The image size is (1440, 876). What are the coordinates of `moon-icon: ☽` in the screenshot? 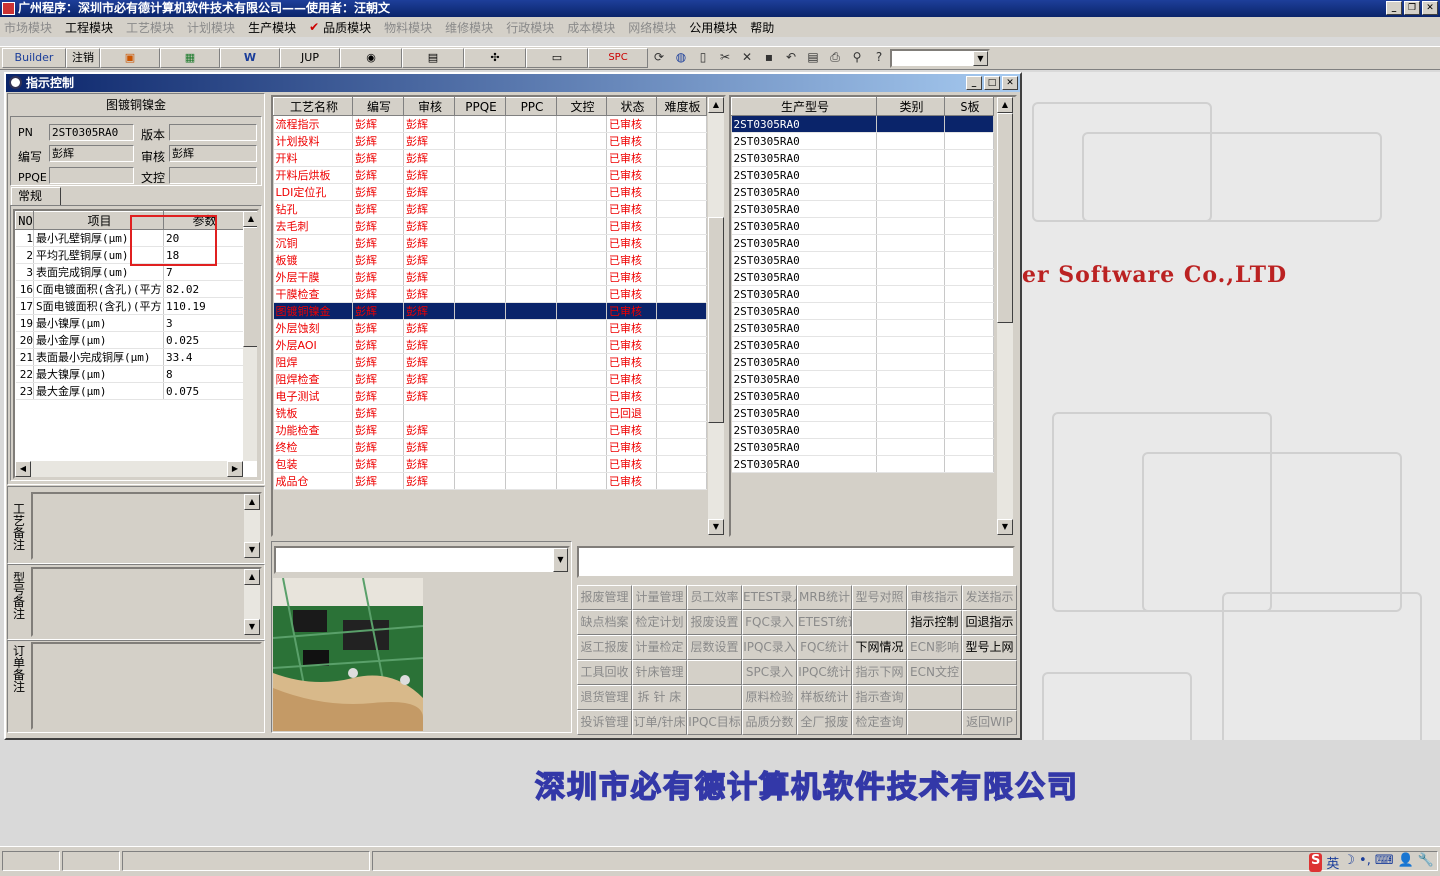 It's located at (1349, 862).